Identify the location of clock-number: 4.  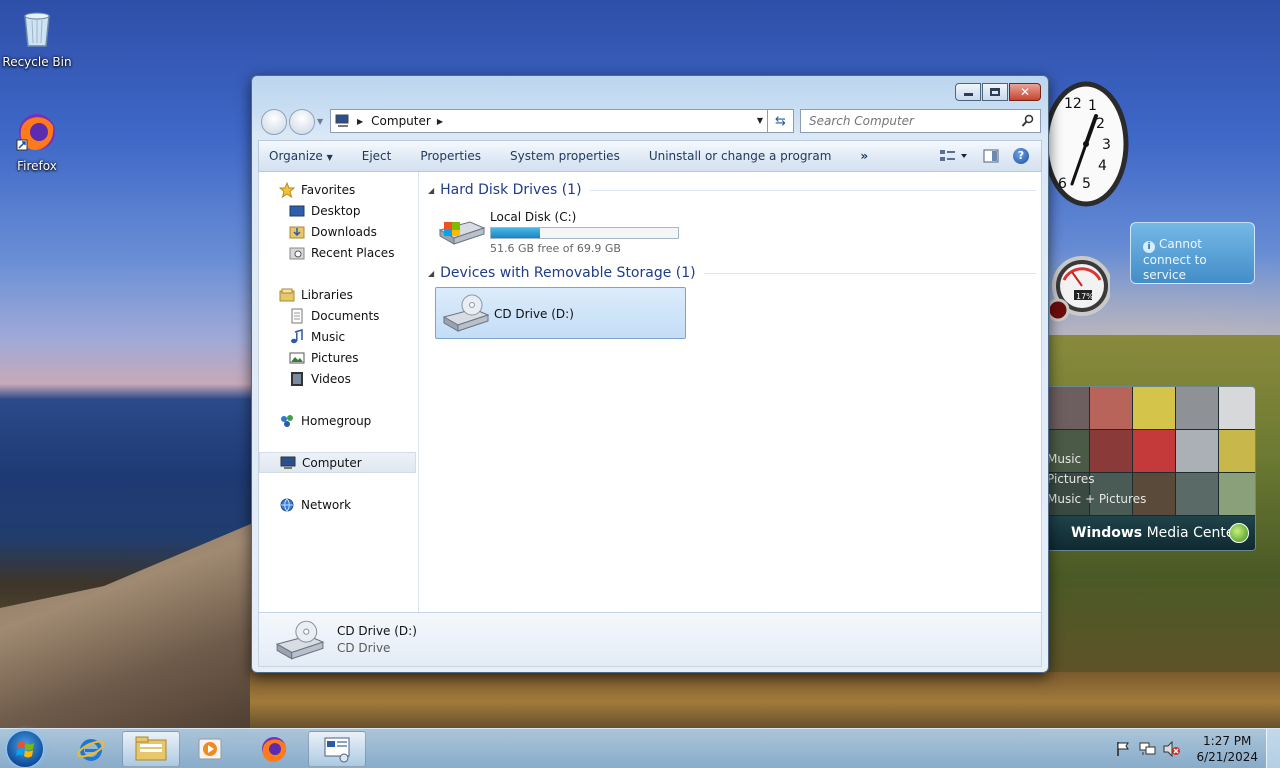
(1102, 166).